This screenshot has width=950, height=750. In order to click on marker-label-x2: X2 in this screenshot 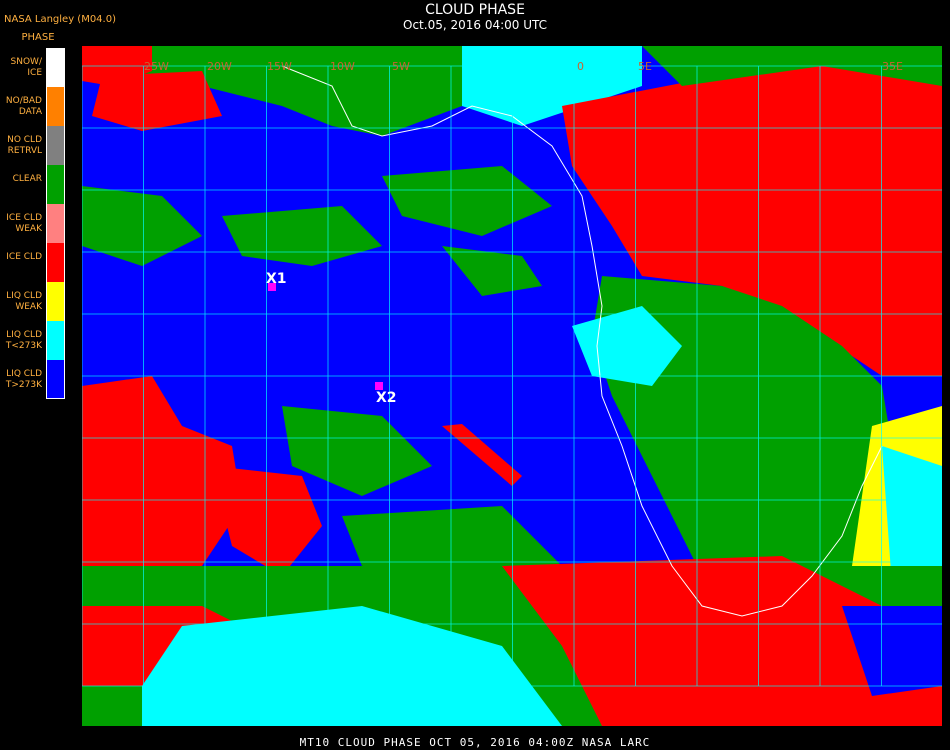, I will do `click(386, 398)`.